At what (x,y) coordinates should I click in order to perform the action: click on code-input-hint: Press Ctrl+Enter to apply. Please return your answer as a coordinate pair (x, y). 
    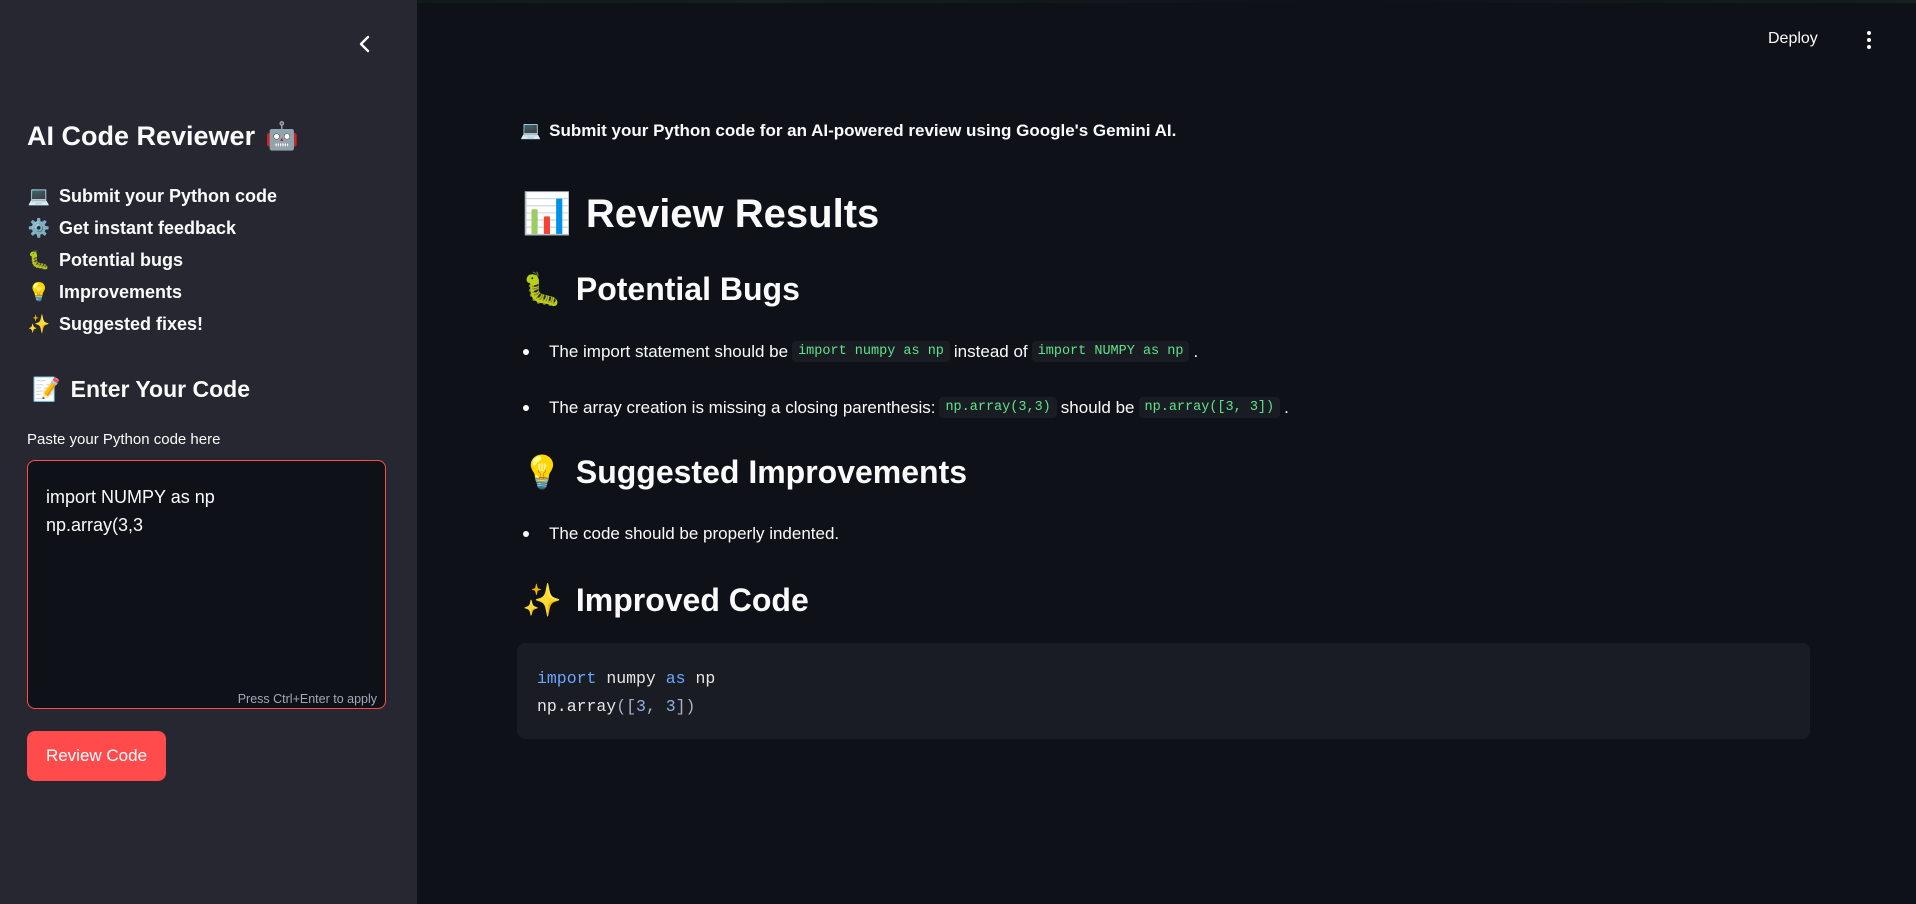
    Looking at the image, I should click on (307, 699).